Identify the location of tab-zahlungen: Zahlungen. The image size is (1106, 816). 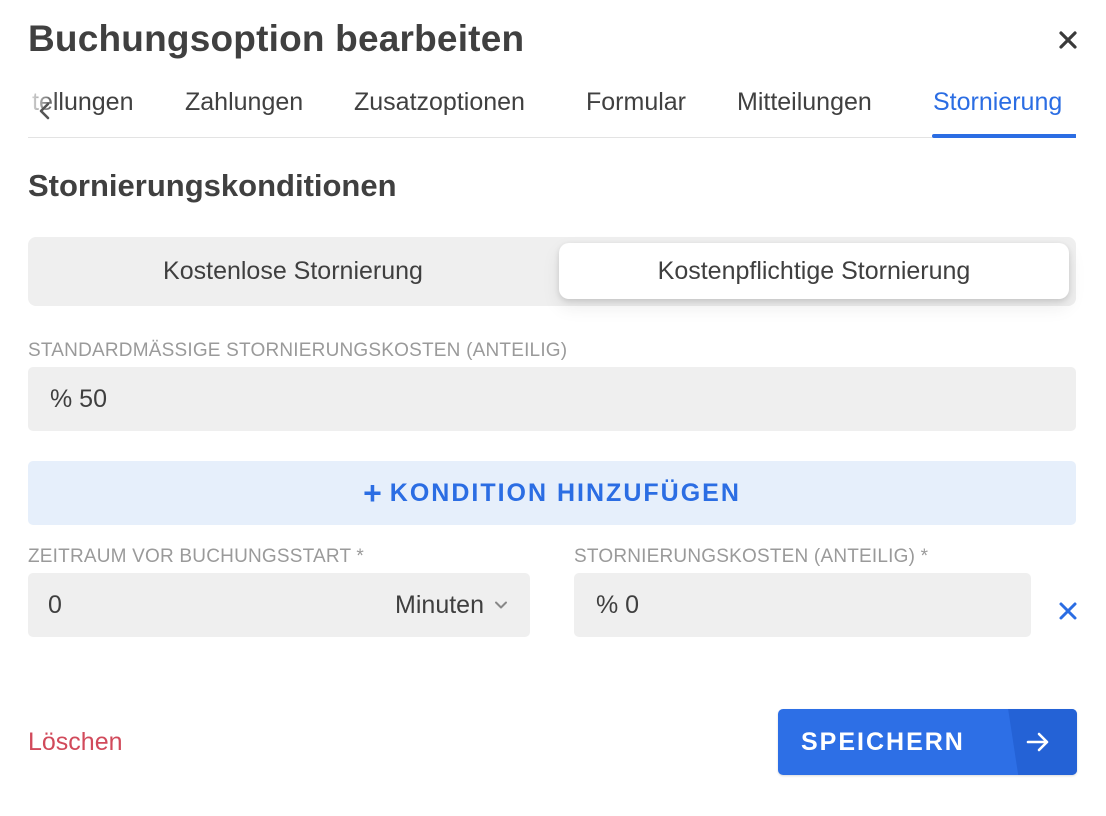
(244, 102).